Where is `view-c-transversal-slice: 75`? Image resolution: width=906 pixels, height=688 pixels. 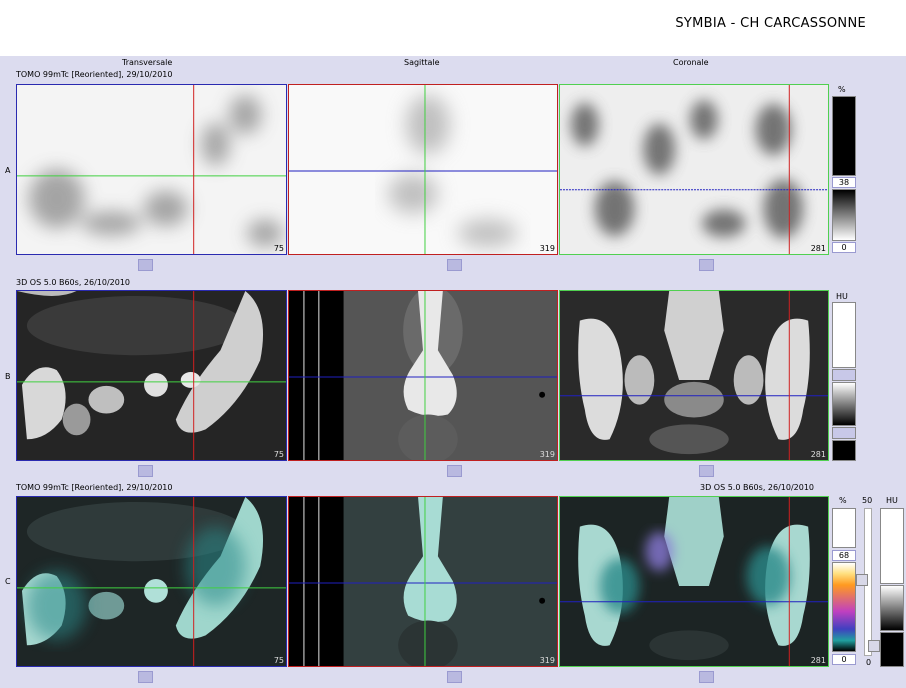
view-c-transversal-slice: 75 is located at coordinates (278, 660).